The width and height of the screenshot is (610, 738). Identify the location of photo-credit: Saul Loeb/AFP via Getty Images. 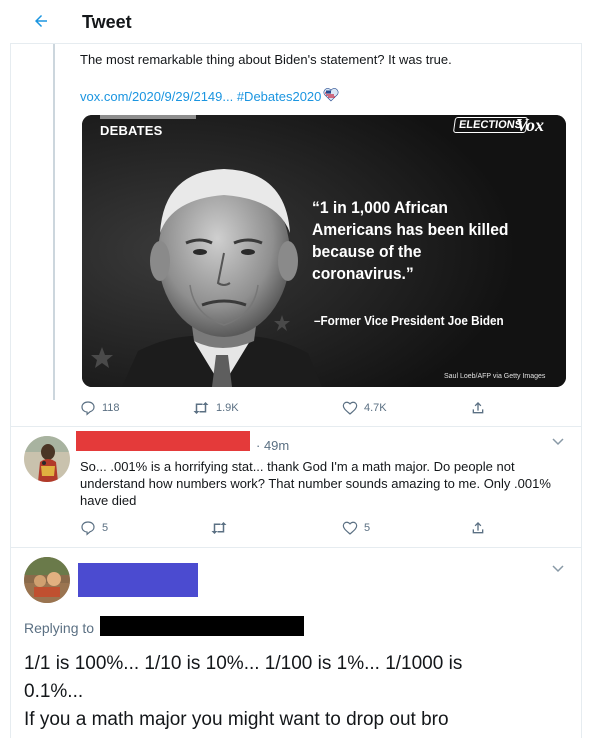
(495, 376).